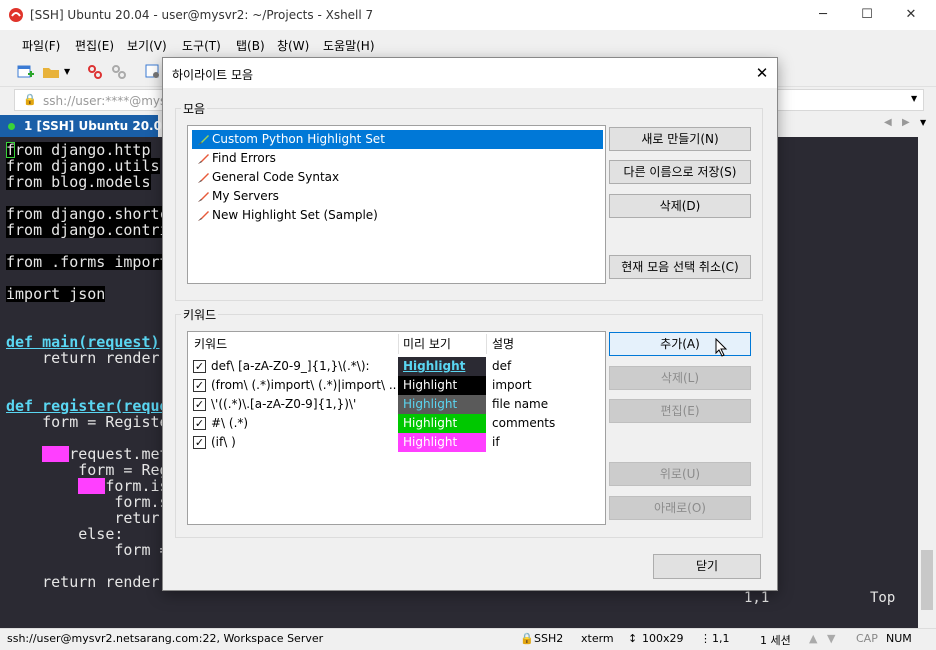 This screenshot has height=650, width=936. I want to click on menu-edit: 편집(E), so click(94, 45).